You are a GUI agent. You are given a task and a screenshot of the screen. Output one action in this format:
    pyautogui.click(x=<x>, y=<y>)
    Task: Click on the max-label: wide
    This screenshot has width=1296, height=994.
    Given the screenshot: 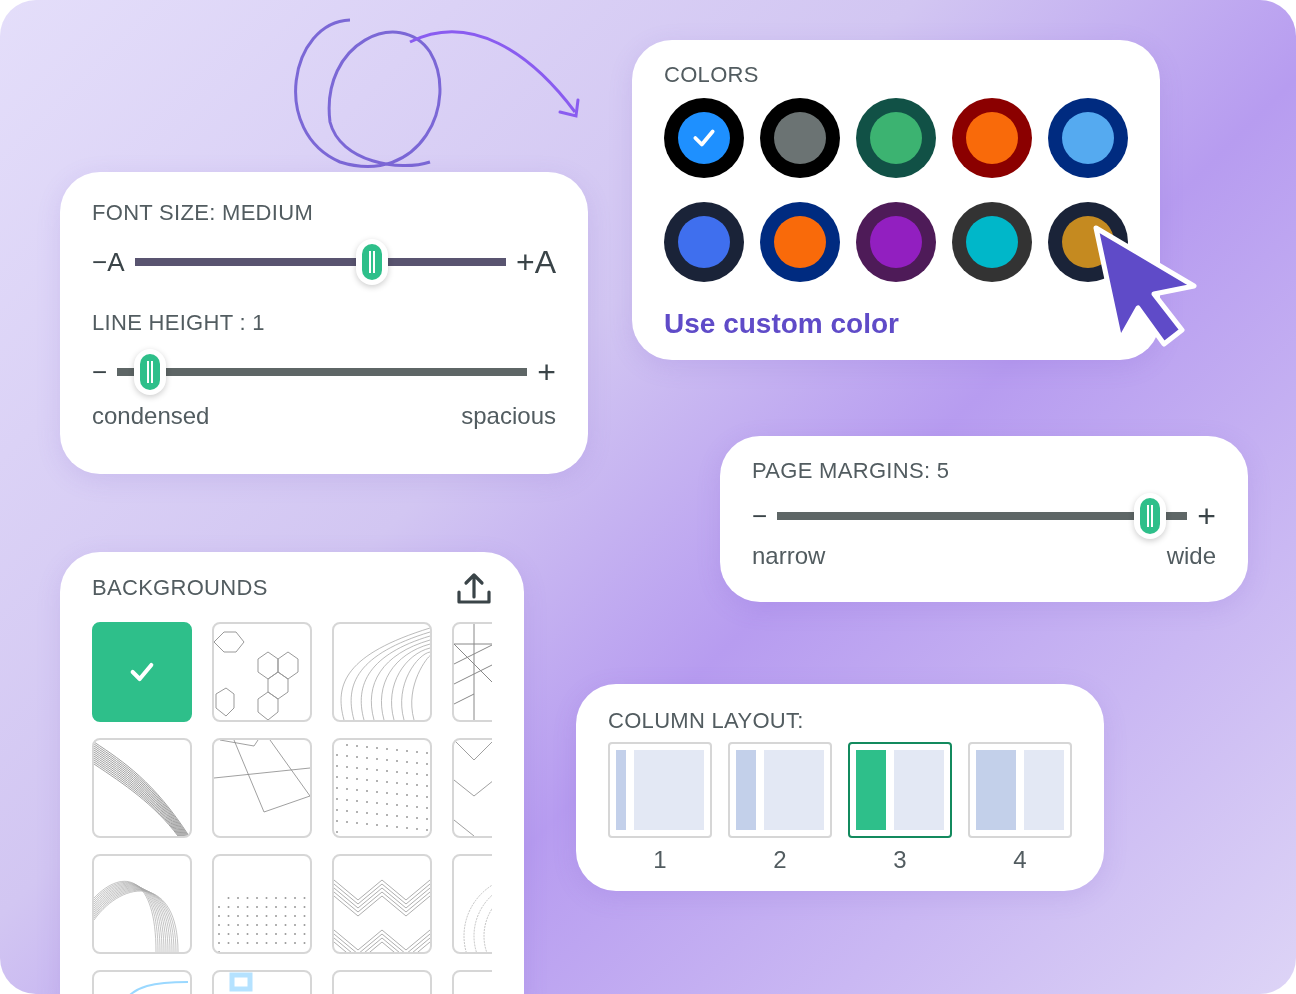 What is the action you would take?
    pyautogui.click(x=1191, y=556)
    